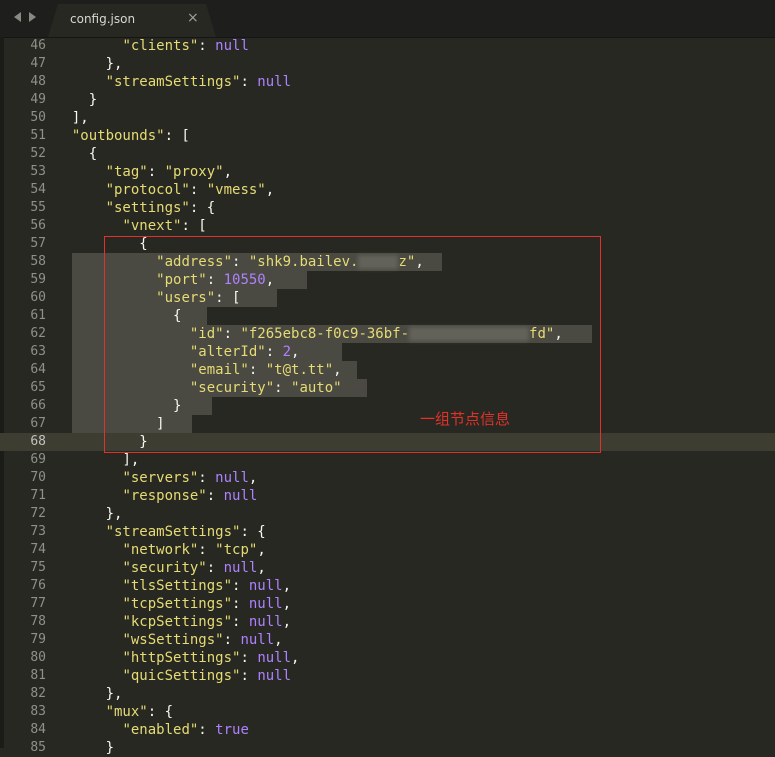 The height and width of the screenshot is (757, 775). I want to click on string-token: "tag", so click(126, 172).